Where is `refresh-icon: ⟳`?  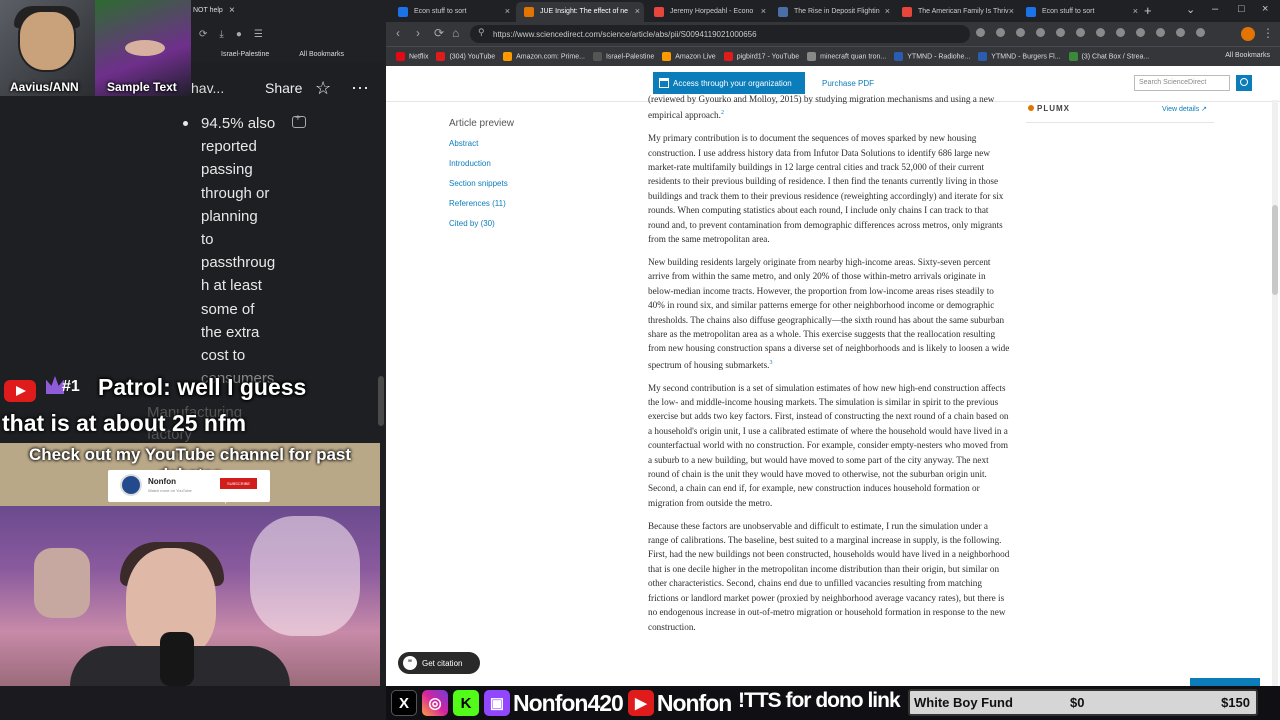
refresh-icon: ⟳ is located at coordinates (203, 34).